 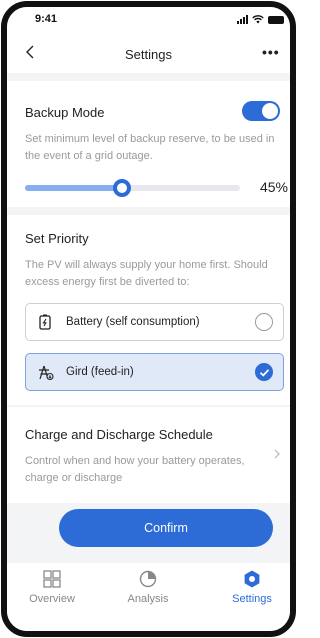 I want to click on chevron-right-icon, so click(x=277, y=454).